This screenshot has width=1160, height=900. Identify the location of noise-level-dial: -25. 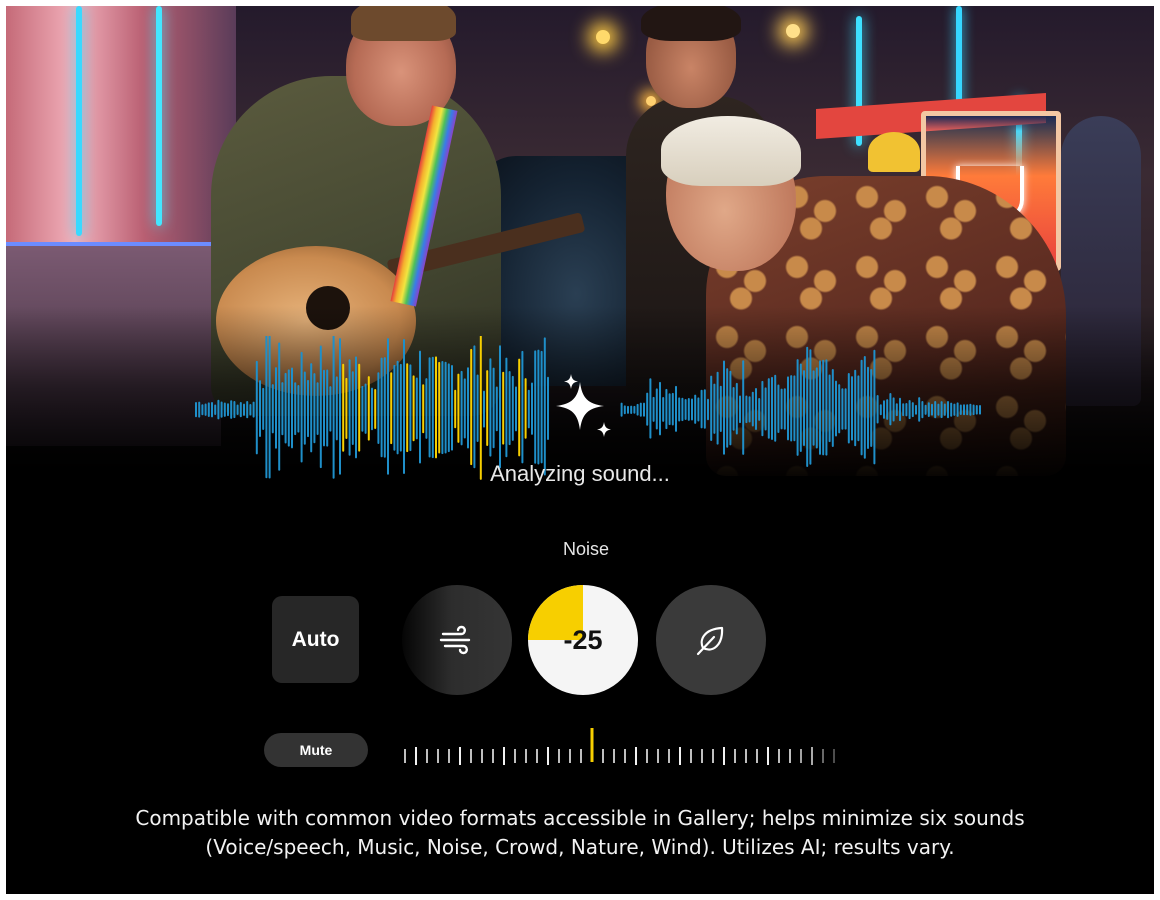
(583, 640).